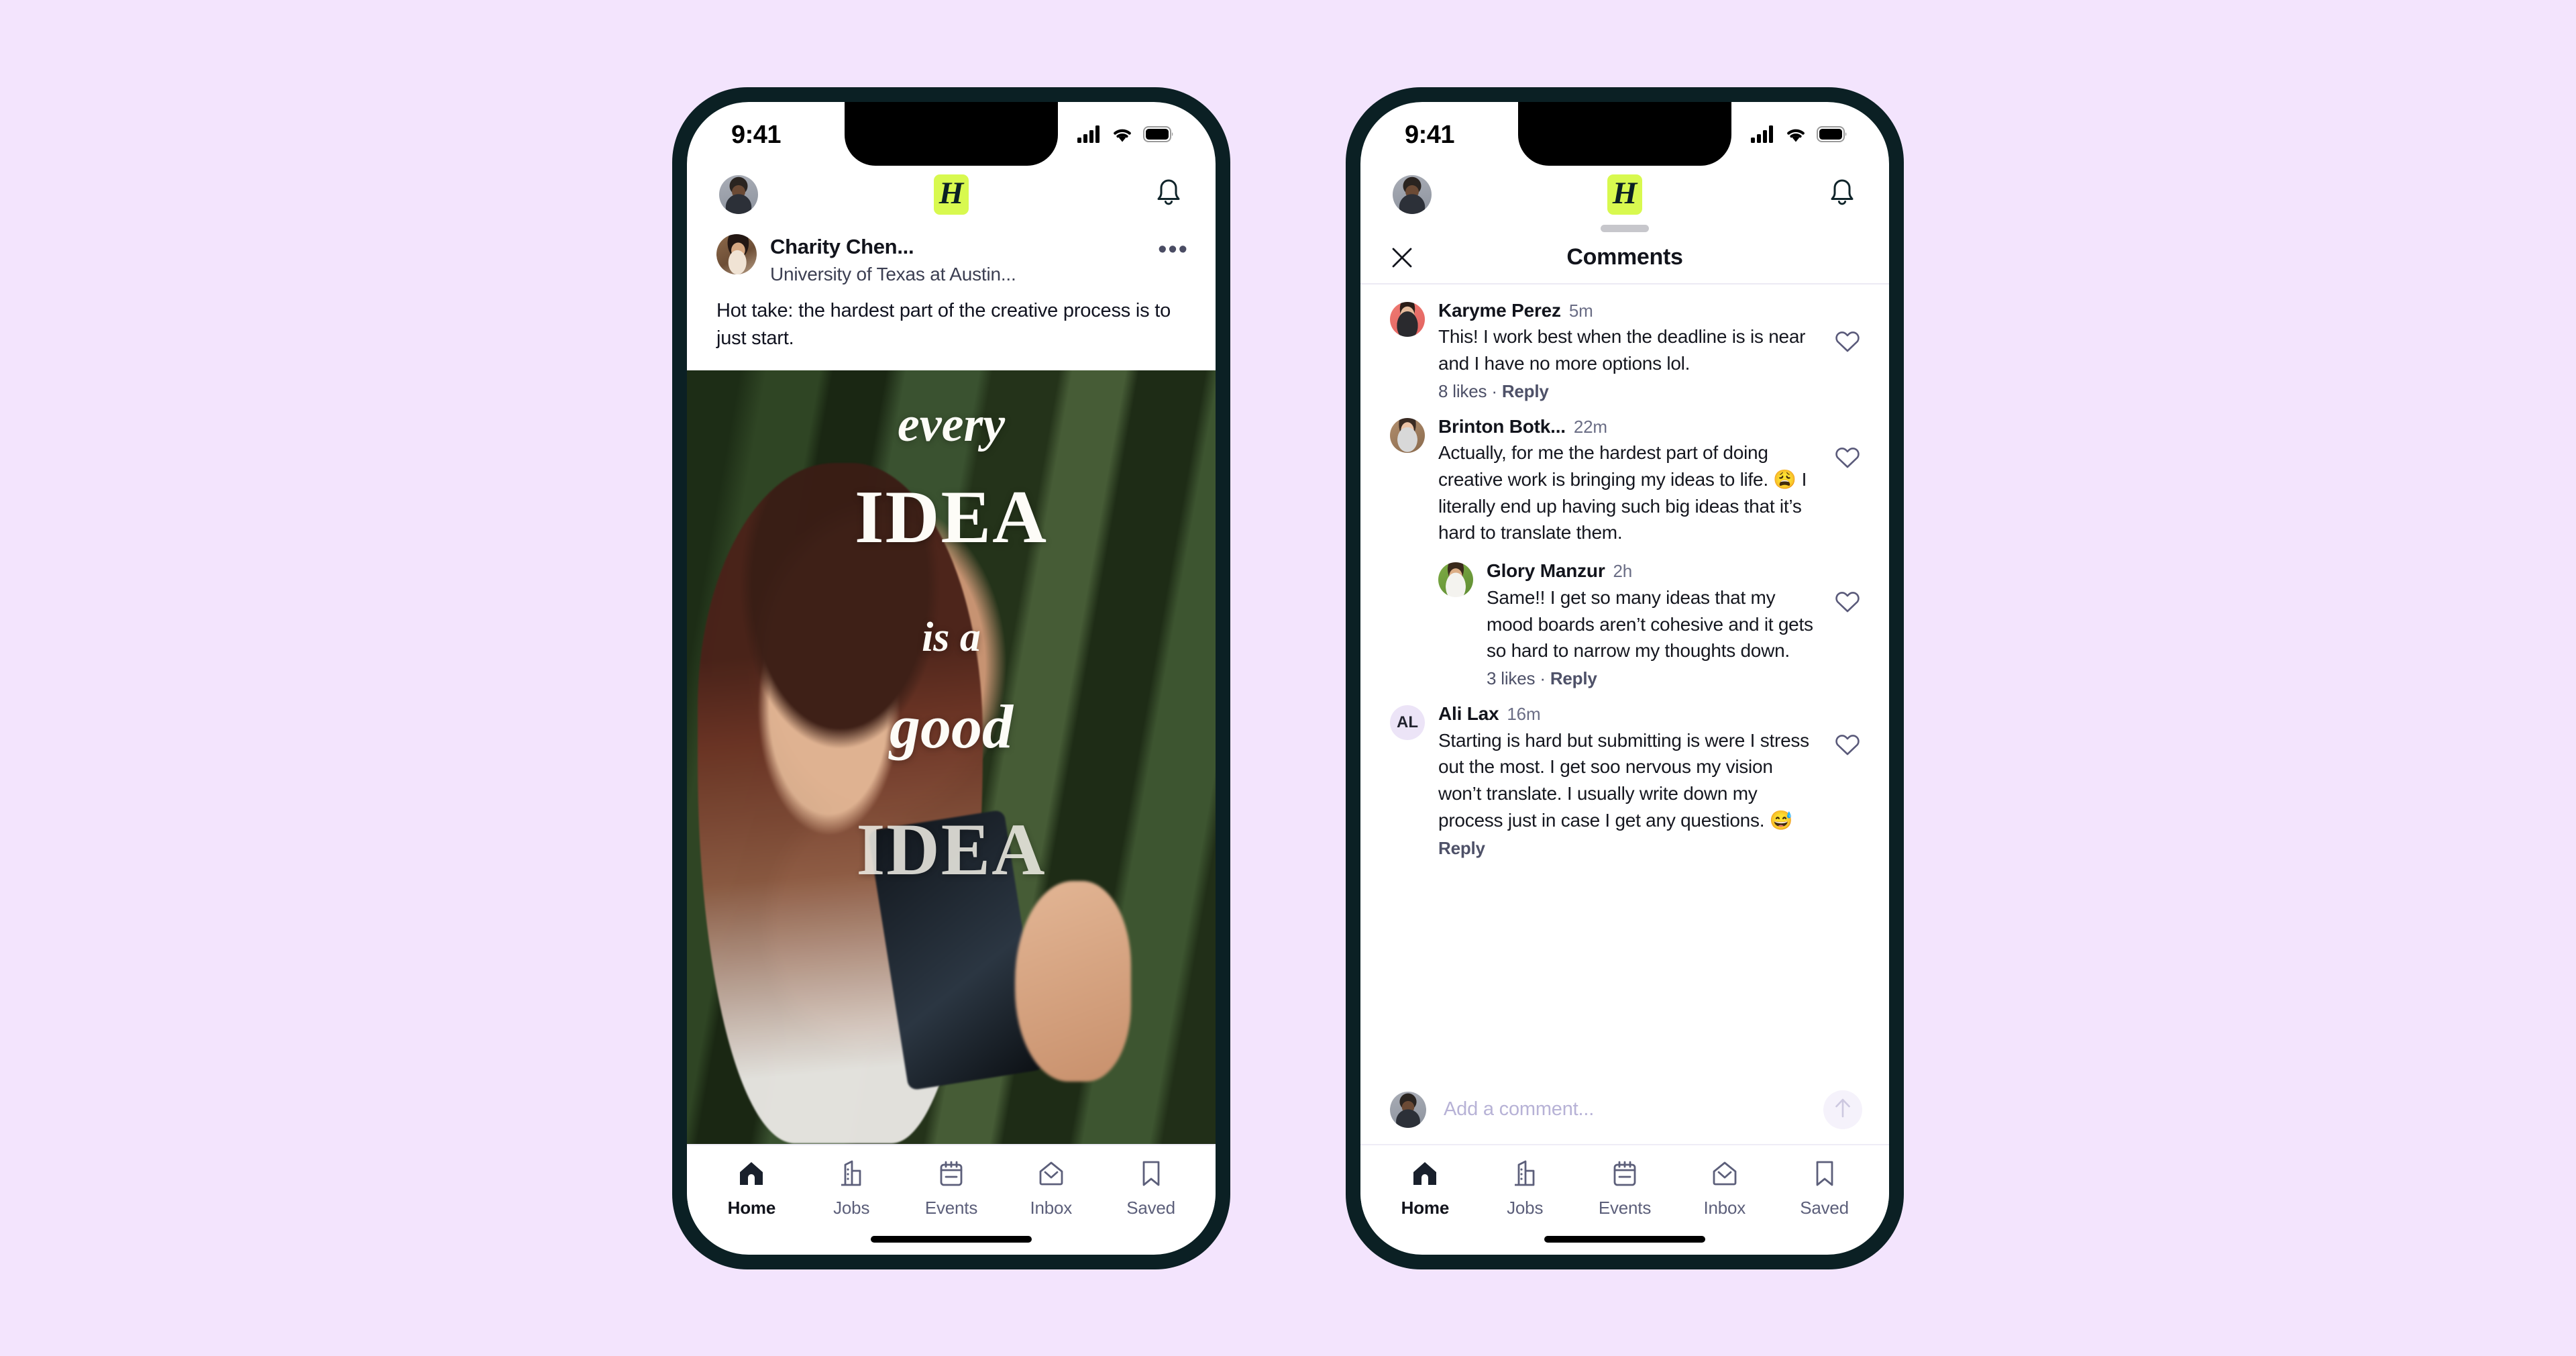 This screenshot has height=1356, width=2576. Describe the element at coordinates (1511, 678) in the screenshot. I see `comment-like-count: 3 likes` at that location.